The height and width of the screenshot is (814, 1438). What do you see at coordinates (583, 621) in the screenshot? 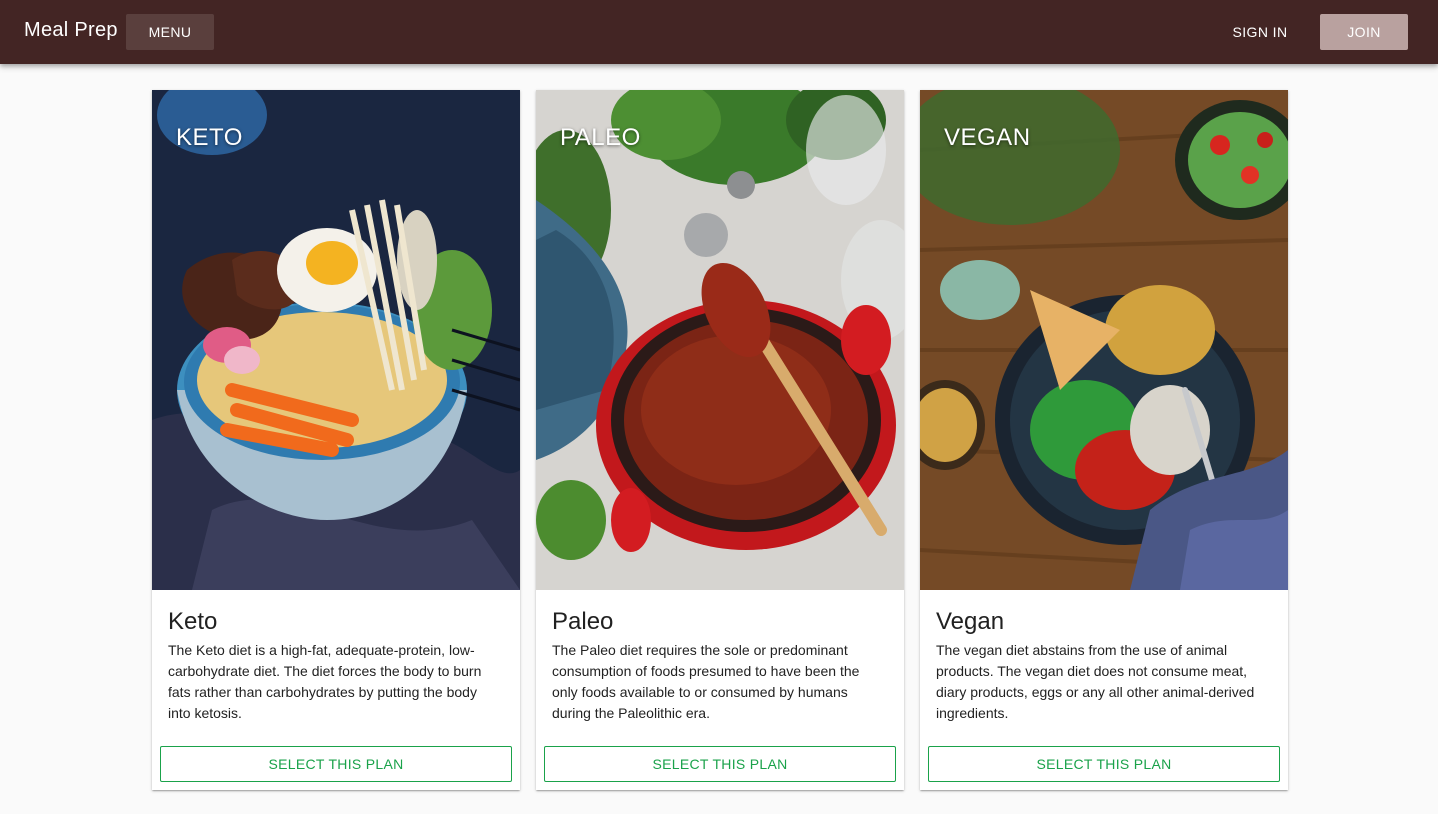
I see `card-title: Paleo` at bounding box center [583, 621].